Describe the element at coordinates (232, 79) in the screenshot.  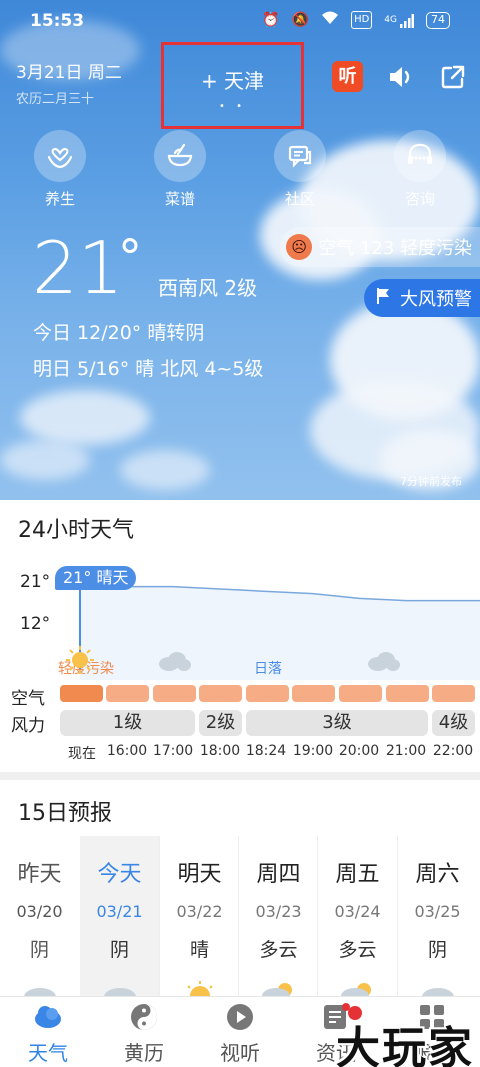
I see `city-name: + 天津` at that location.